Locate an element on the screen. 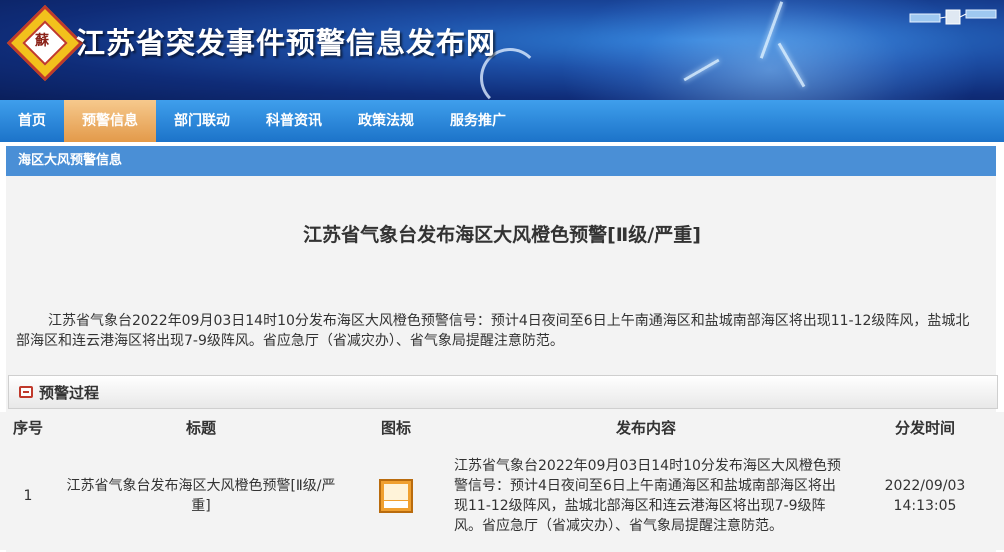 The width and height of the screenshot is (1004, 552). row-title-link: 江苏省气象台发布海区大风橙色预警[Ⅱ级/严重] is located at coordinates (201, 496).